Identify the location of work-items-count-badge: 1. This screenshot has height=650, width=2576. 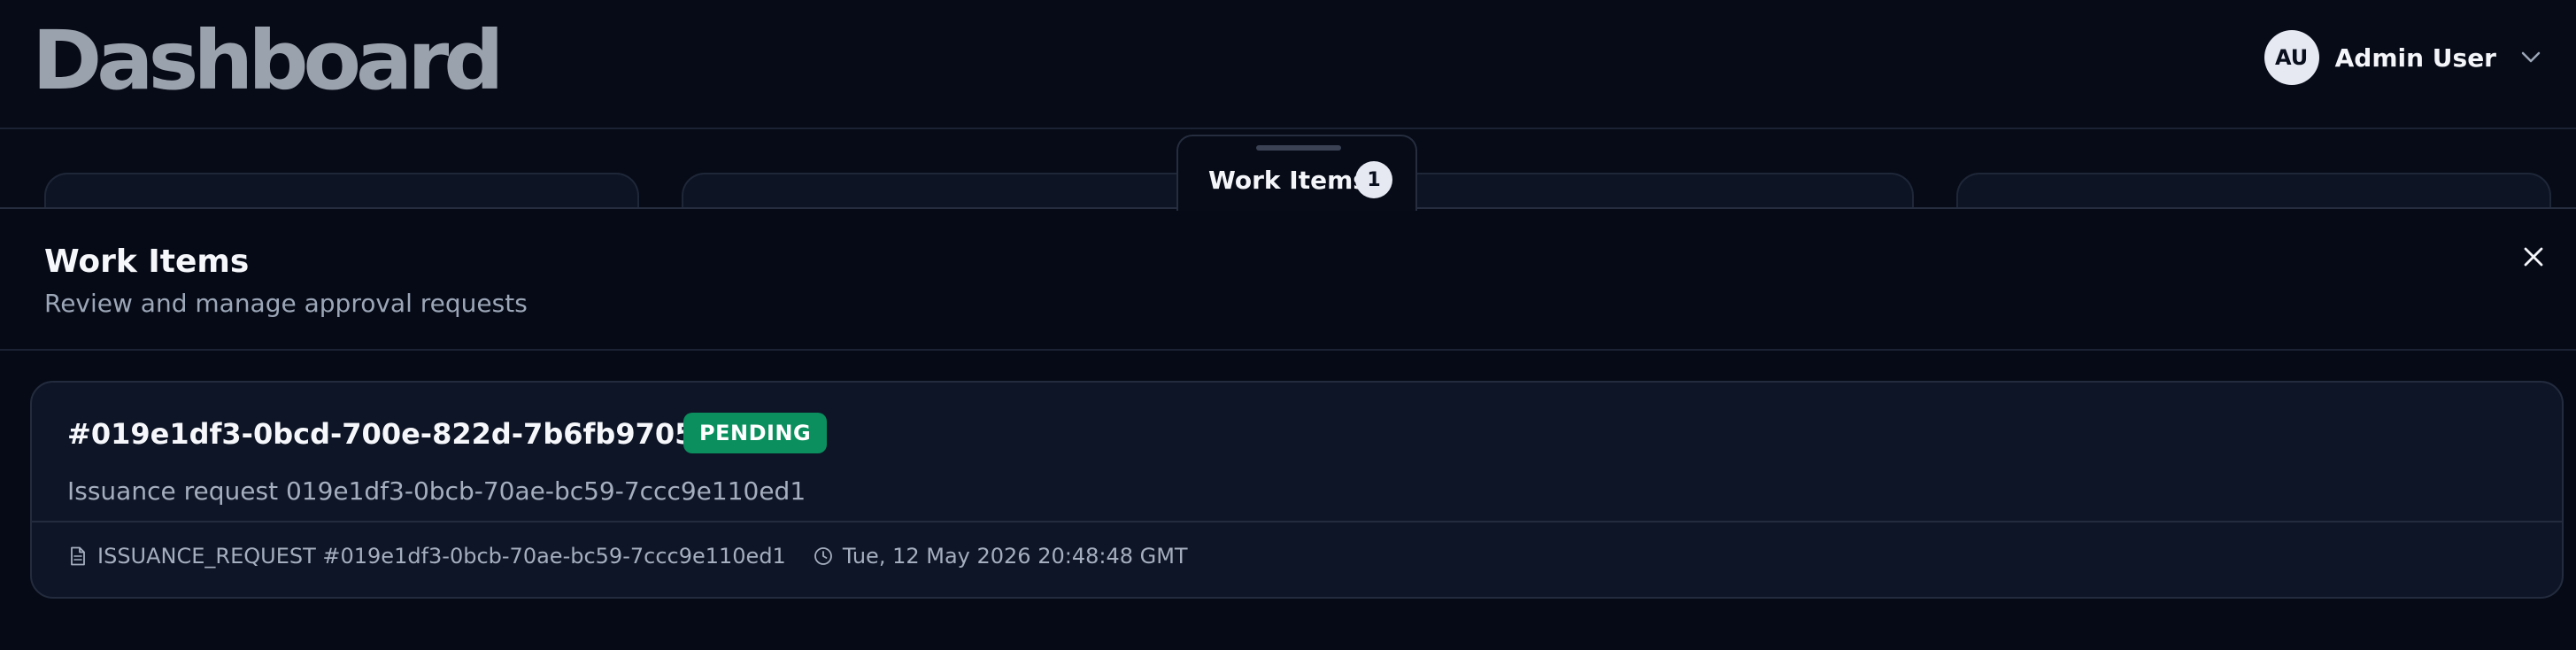
(1373, 179).